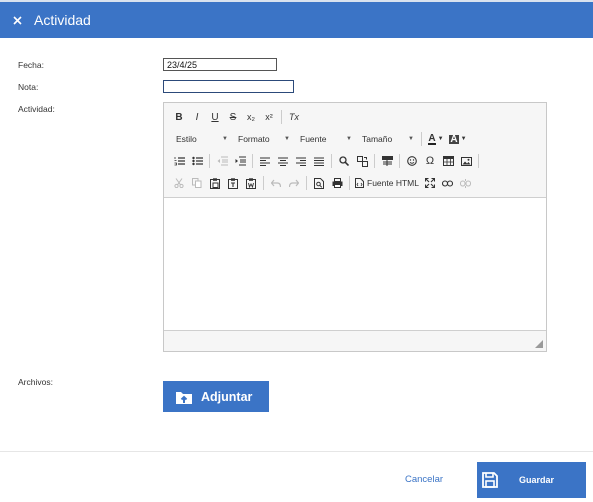 The width and height of the screenshot is (593, 502). I want to click on image-icon, so click(466, 161).